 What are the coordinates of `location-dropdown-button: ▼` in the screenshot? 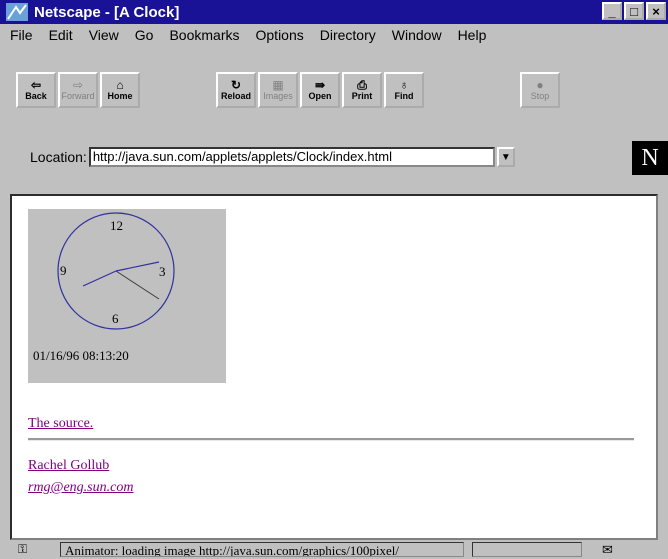 It's located at (505, 157).